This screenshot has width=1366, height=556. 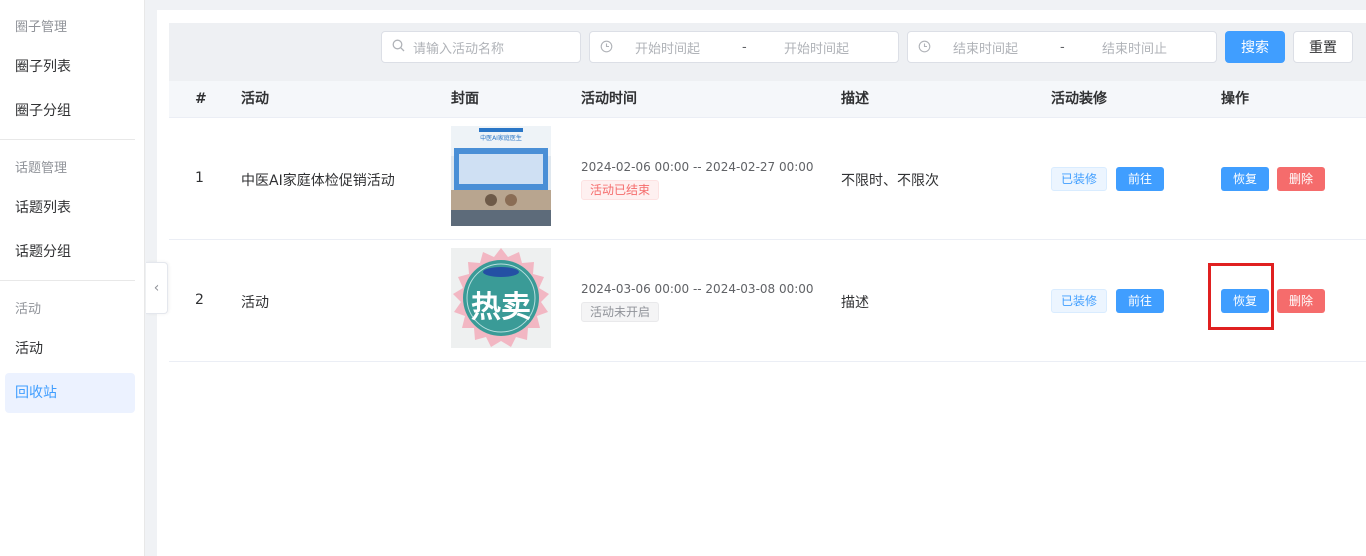 I want to click on activity-time: 2024-03-06 00:00 -- 2024-03-08 00:00, so click(x=697, y=289).